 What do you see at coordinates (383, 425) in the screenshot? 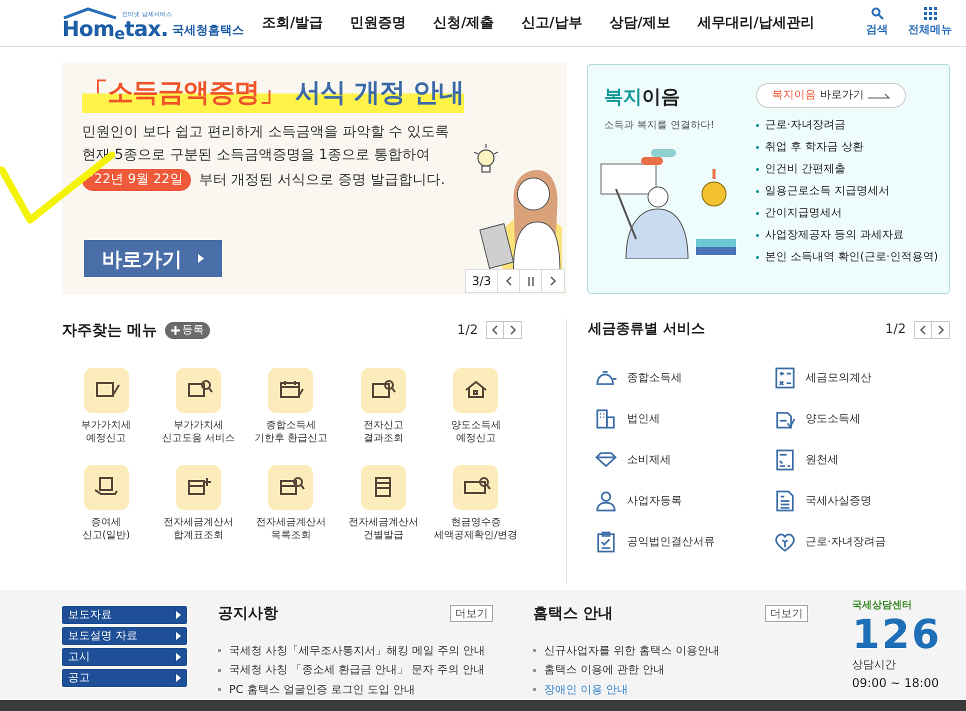
I see `menu-label: 전자신고` at bounding box center [383, 425].